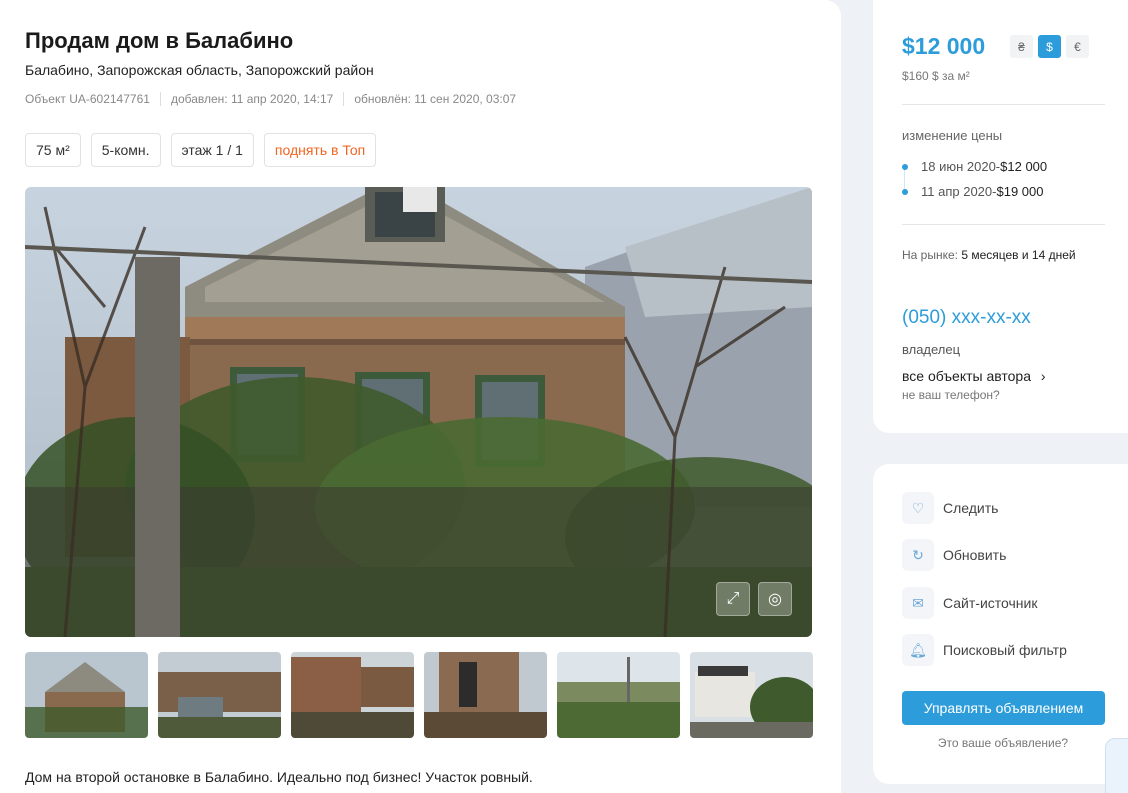 The height and width of the screenshot is (793, 1128). What do you see at coordinates (1021, 46) in the screenshot?
I see `currency-uah-button: ₴` at bounding box center [1021, 46].